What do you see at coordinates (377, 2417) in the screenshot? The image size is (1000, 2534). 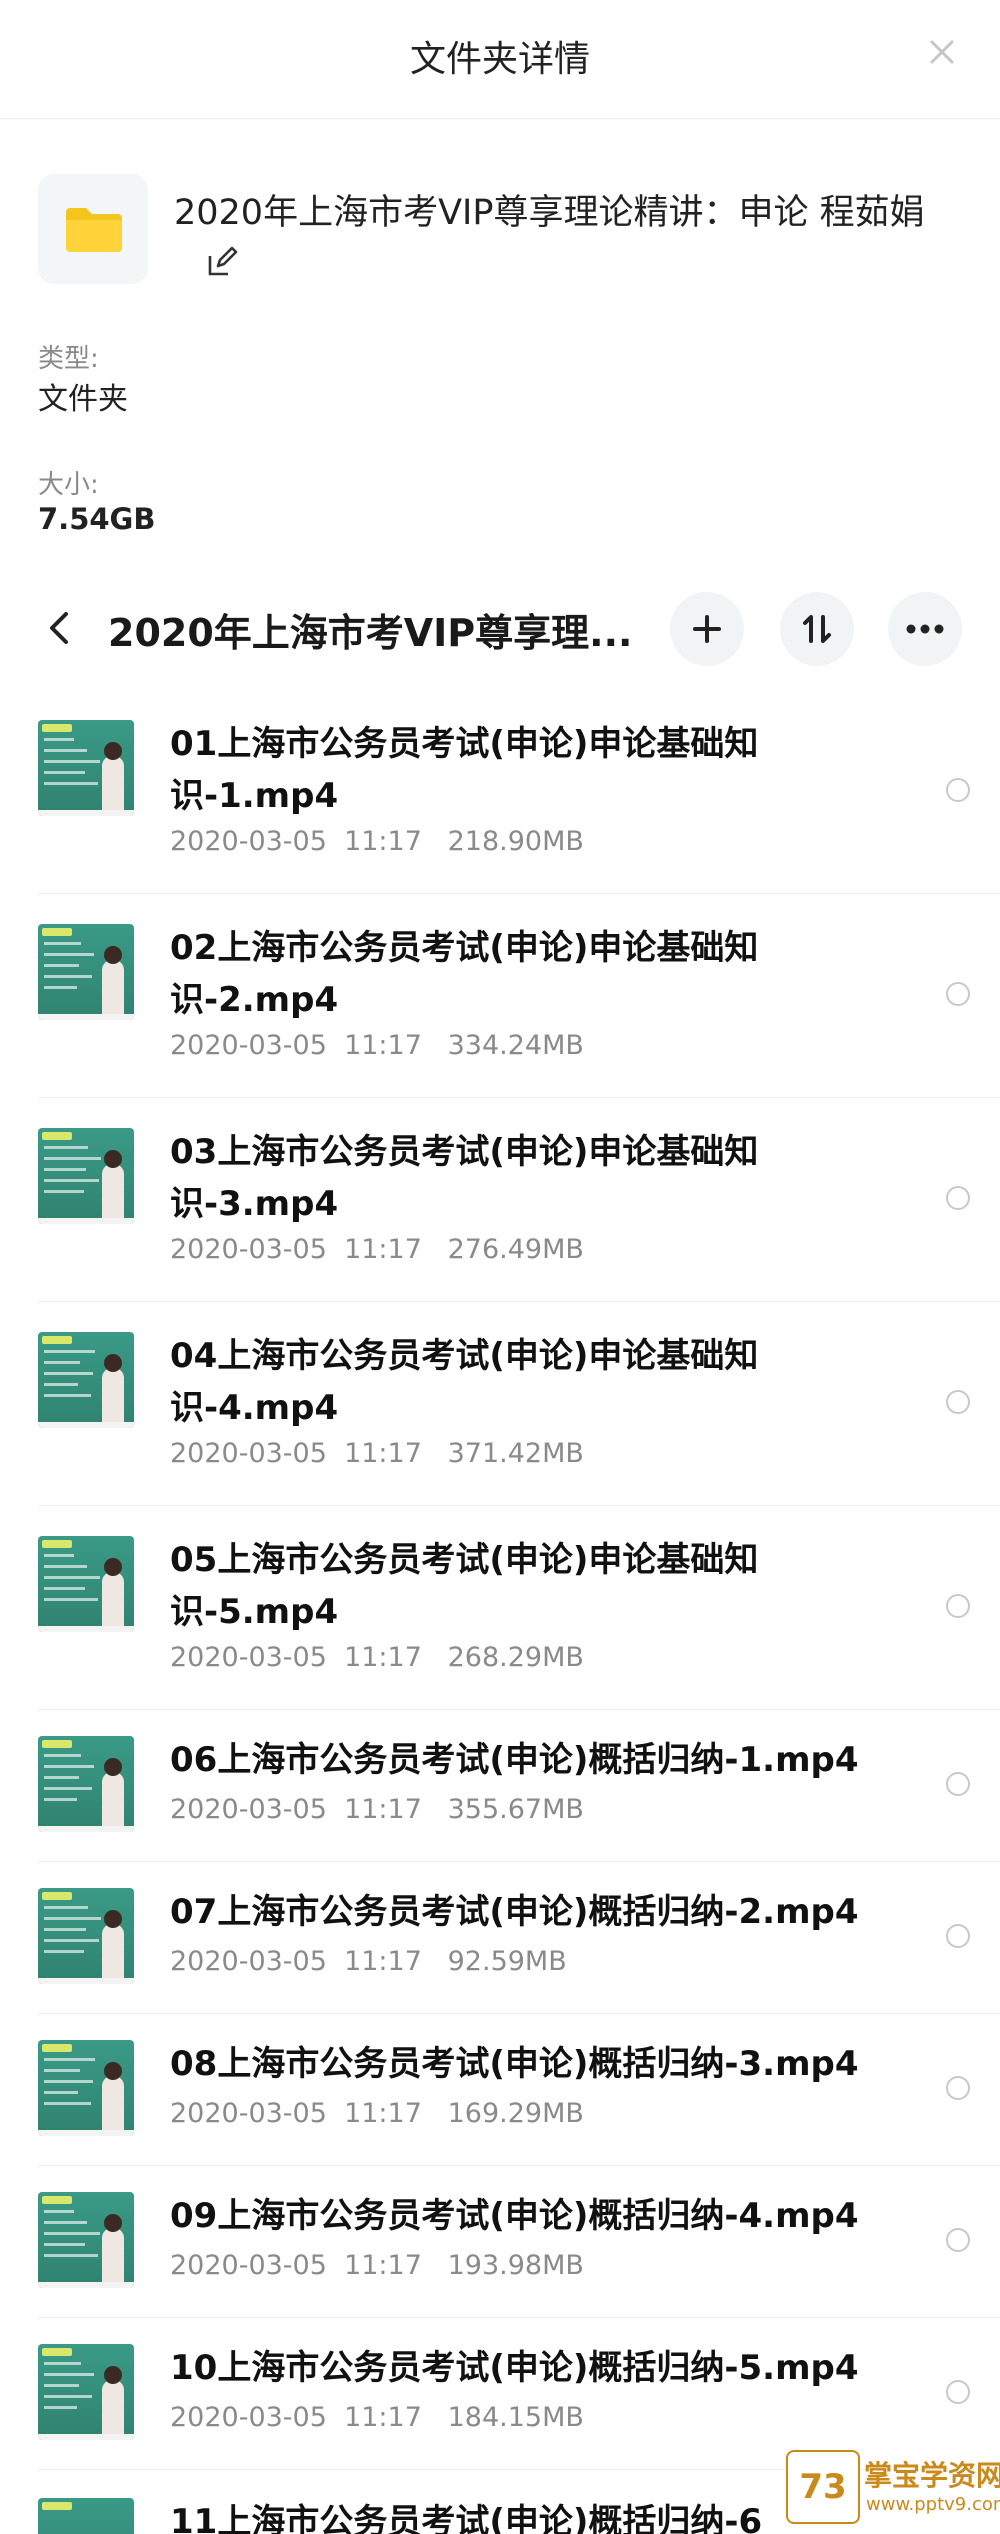 I see `file-meta: 2020-03-05 11:17 184.15MB` at bounding box center [377, 2417].